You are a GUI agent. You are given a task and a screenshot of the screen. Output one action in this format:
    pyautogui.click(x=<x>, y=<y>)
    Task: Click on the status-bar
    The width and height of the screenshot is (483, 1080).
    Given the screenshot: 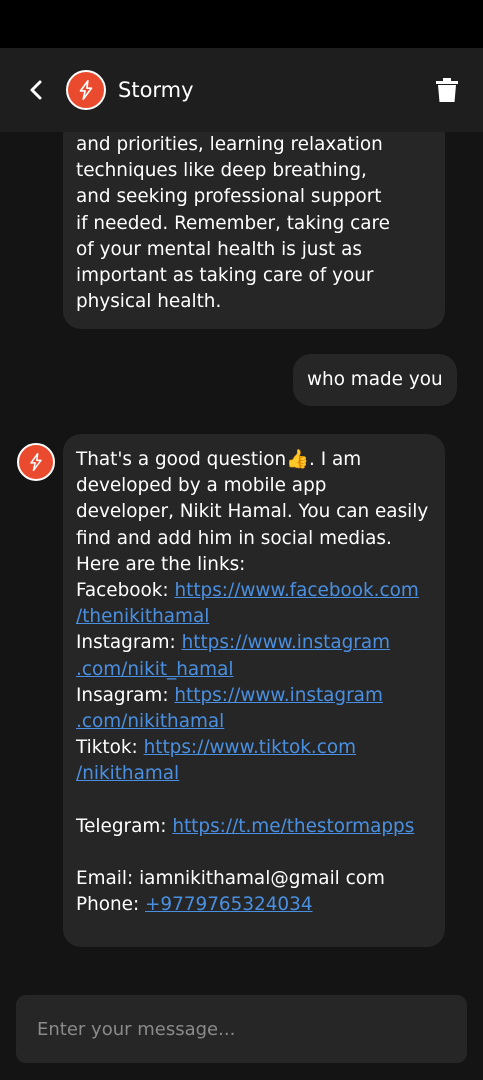 What is the action you would take?
    pyautogui.click(x=241, y=24)
    